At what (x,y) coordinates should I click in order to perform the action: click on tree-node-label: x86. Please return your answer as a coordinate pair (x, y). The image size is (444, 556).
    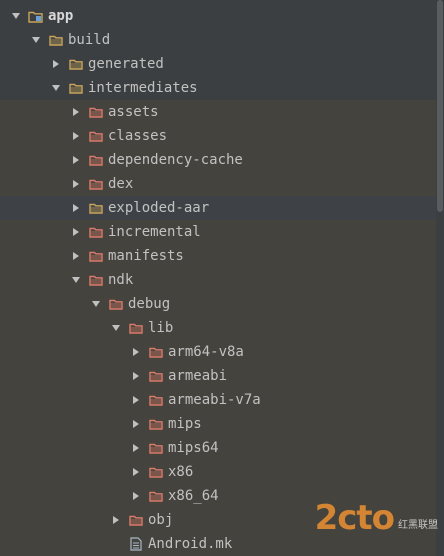
    Looking at the image, I should click on (181, 472).